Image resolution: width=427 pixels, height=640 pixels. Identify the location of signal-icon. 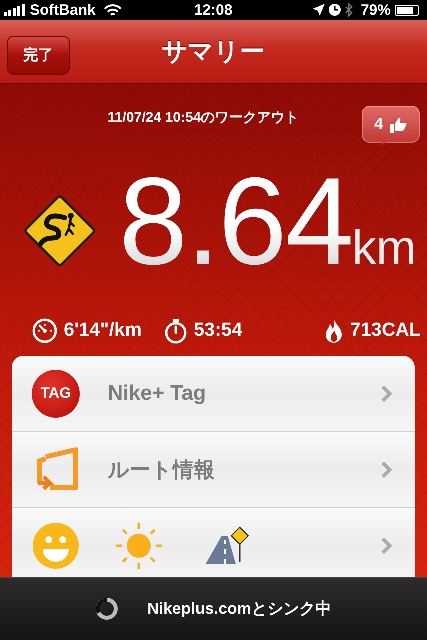
(15, 10).